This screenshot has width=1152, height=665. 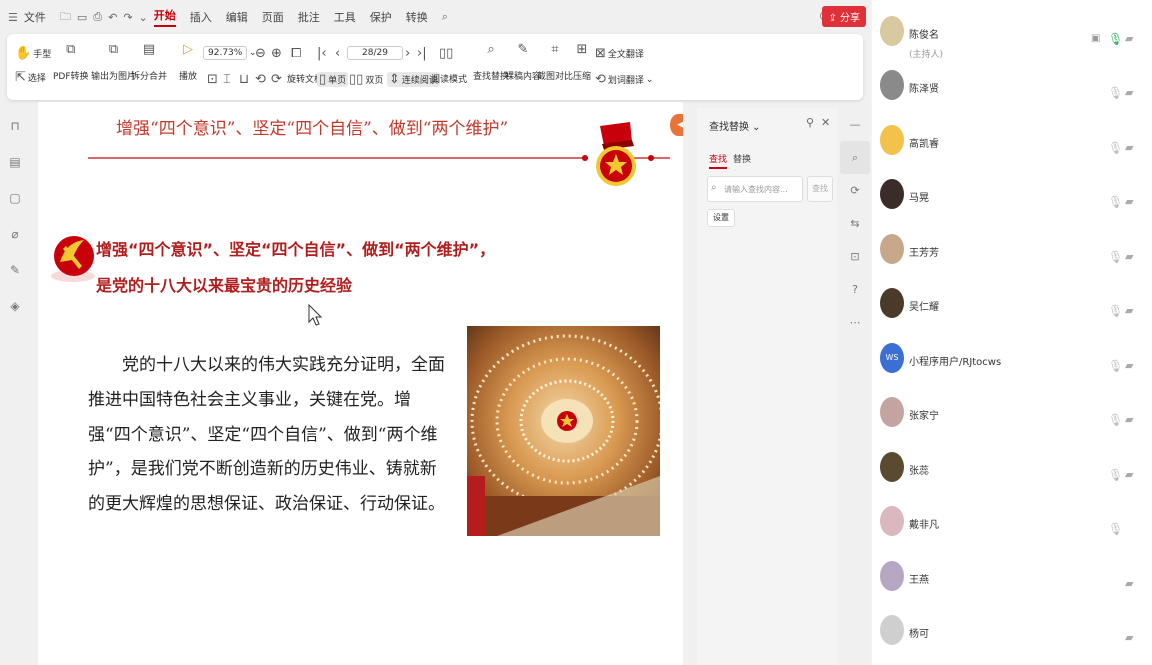 I want to click on share-button: ⇪ 分享, so click(x=844, y=16).